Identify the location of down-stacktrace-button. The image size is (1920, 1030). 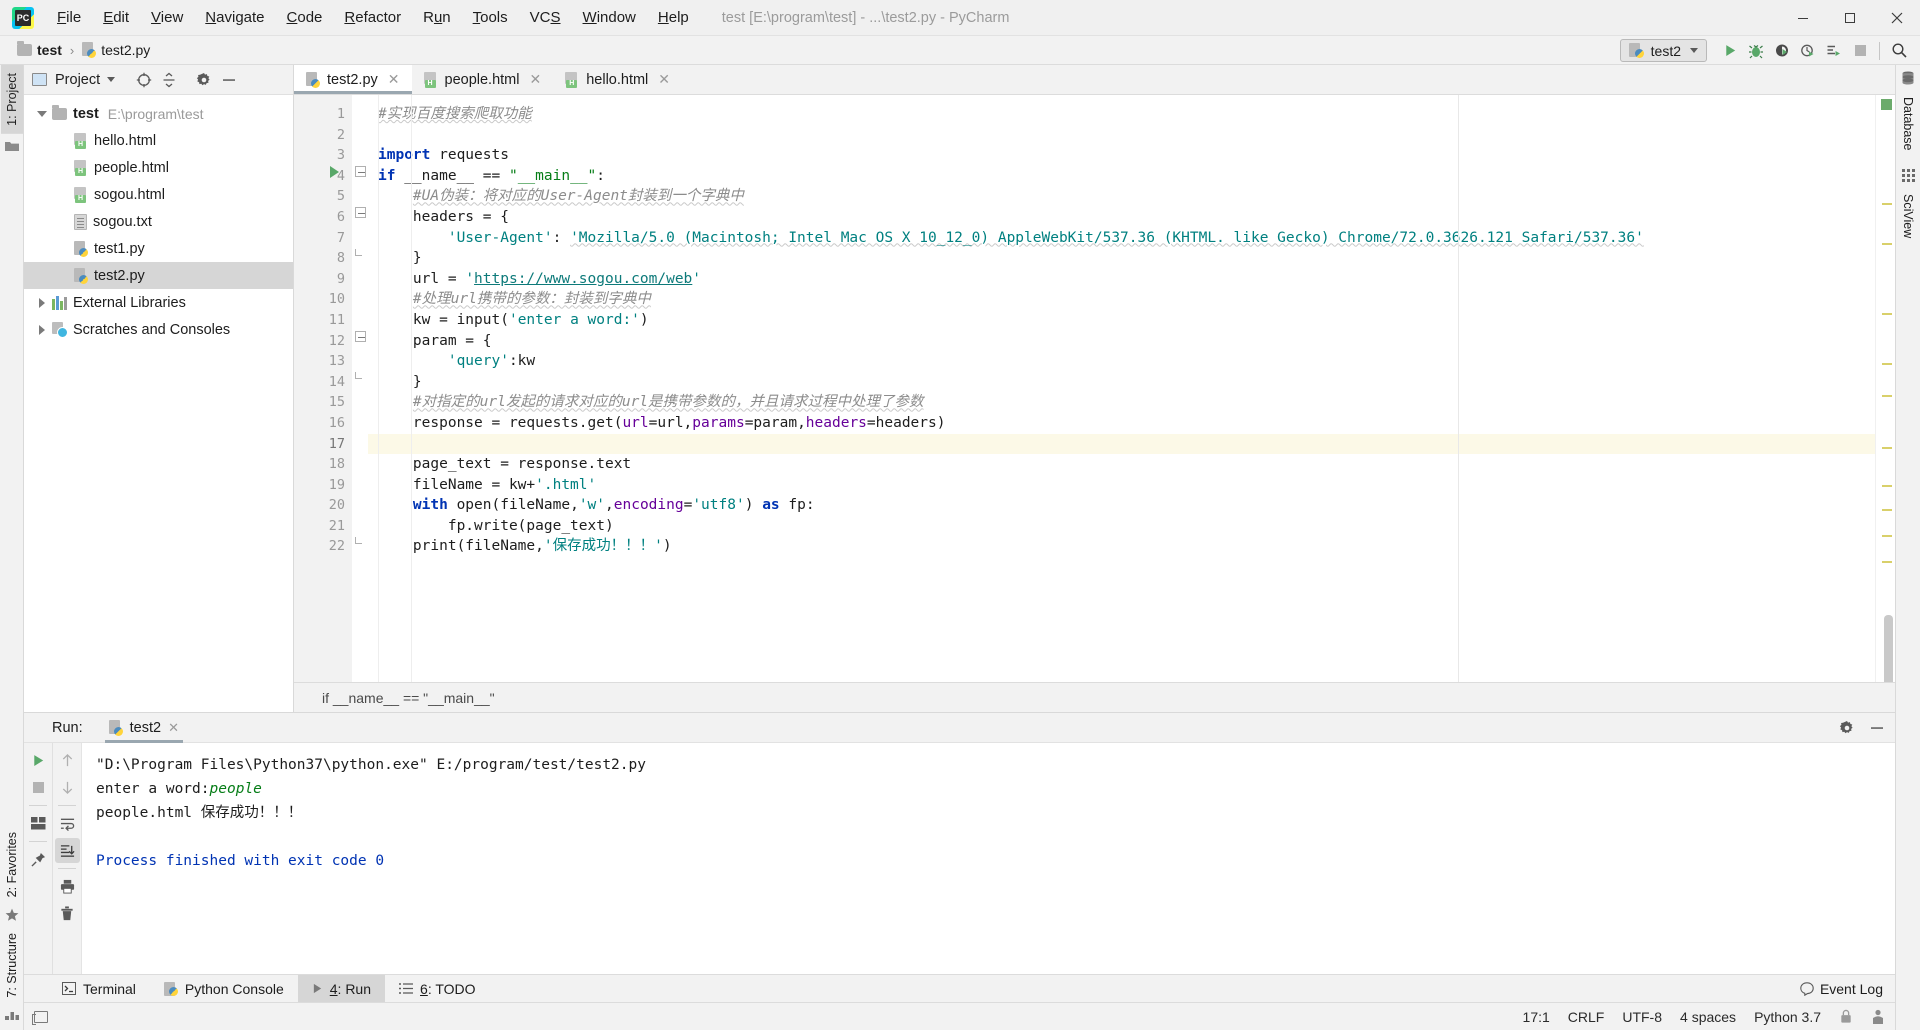
(67, 787).